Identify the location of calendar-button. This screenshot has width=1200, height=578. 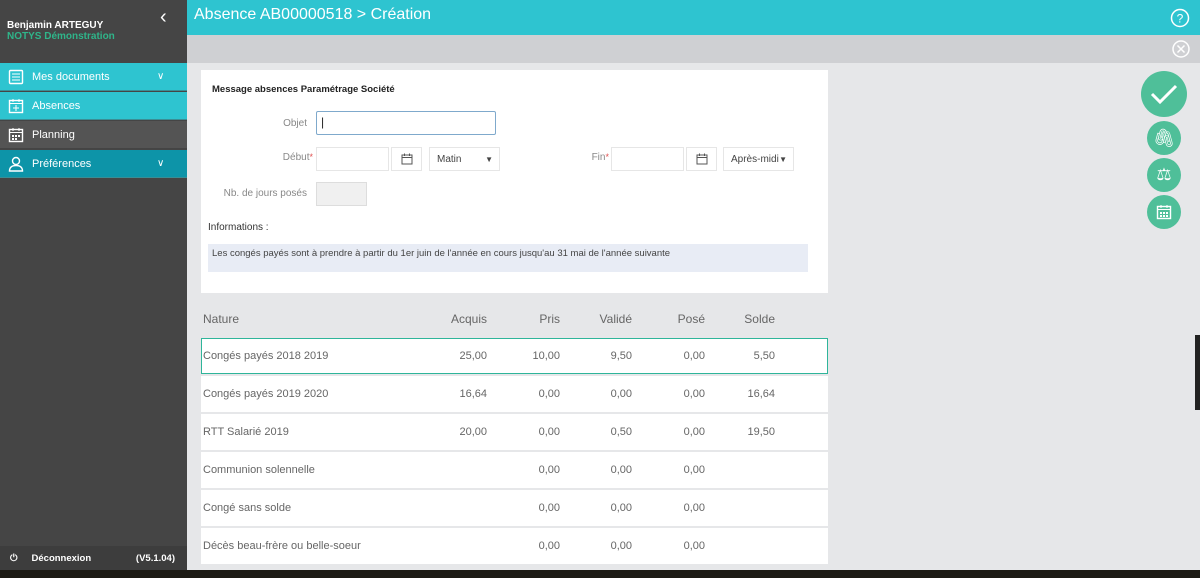
(1164, 212).